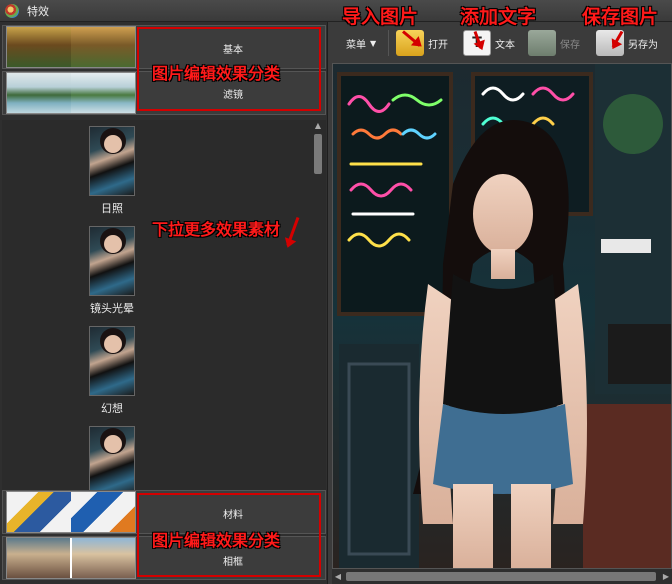 The image size is (672, 584). I want to click on effect-label: 镜头光晕, so click(112, 308).